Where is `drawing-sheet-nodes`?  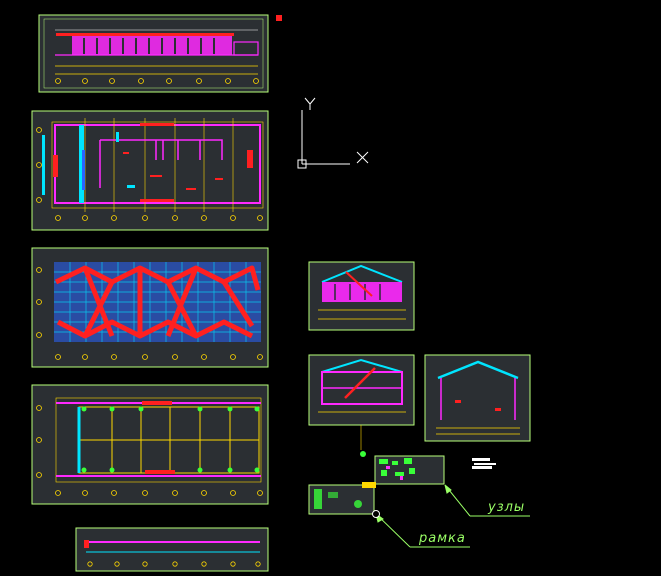 drawing-sheet-nodes is located at coordinates (435, 470).